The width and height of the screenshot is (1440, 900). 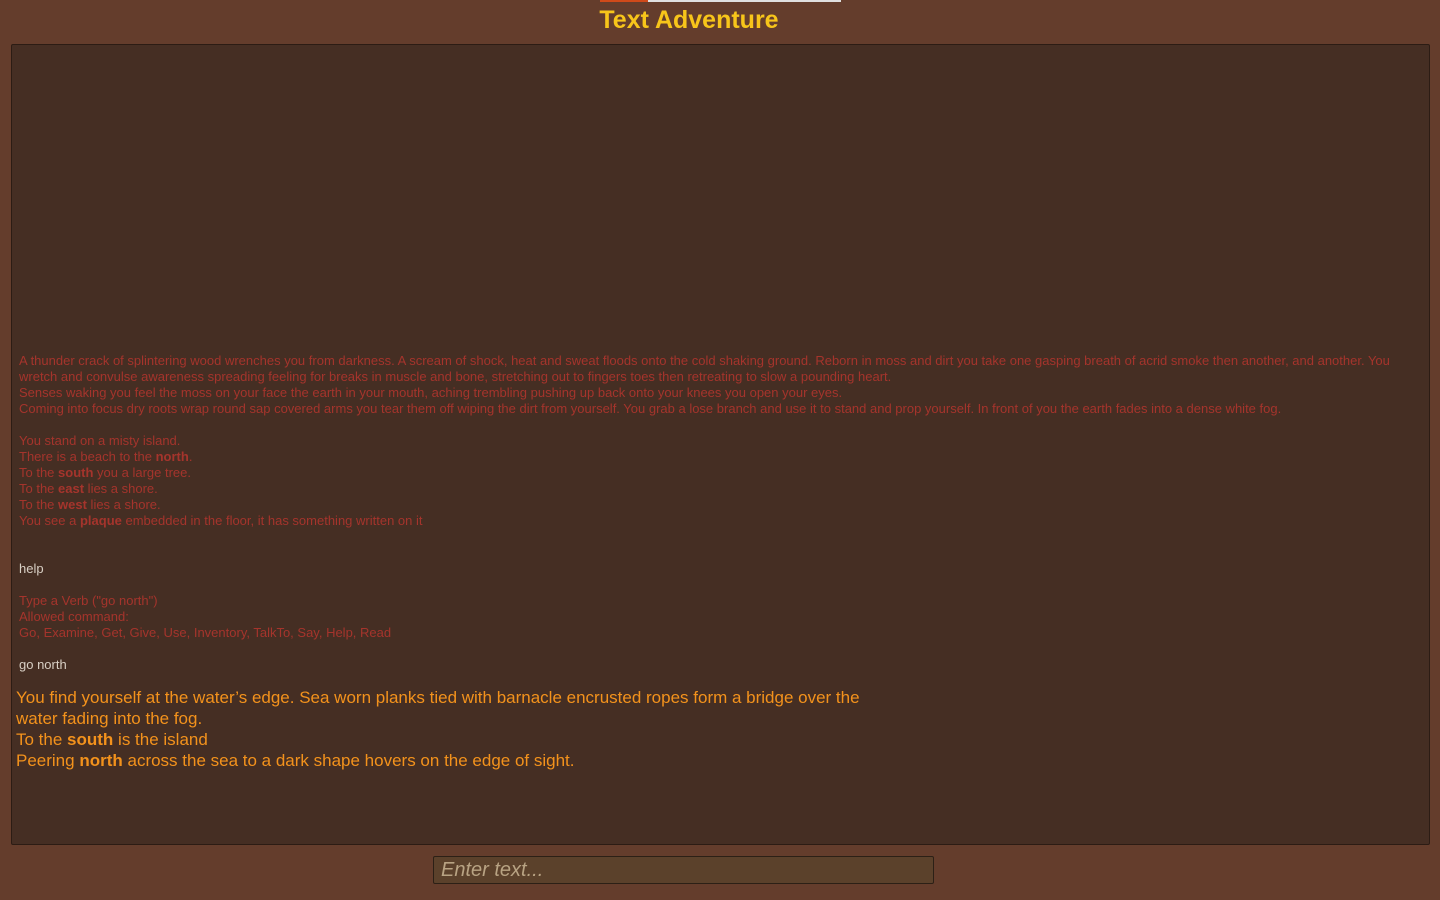 What do you see at coordinates (90, 504) in the screenshot?
I see `exit-west-line: To the west lies a shore.` at bounding box center [90, 504].